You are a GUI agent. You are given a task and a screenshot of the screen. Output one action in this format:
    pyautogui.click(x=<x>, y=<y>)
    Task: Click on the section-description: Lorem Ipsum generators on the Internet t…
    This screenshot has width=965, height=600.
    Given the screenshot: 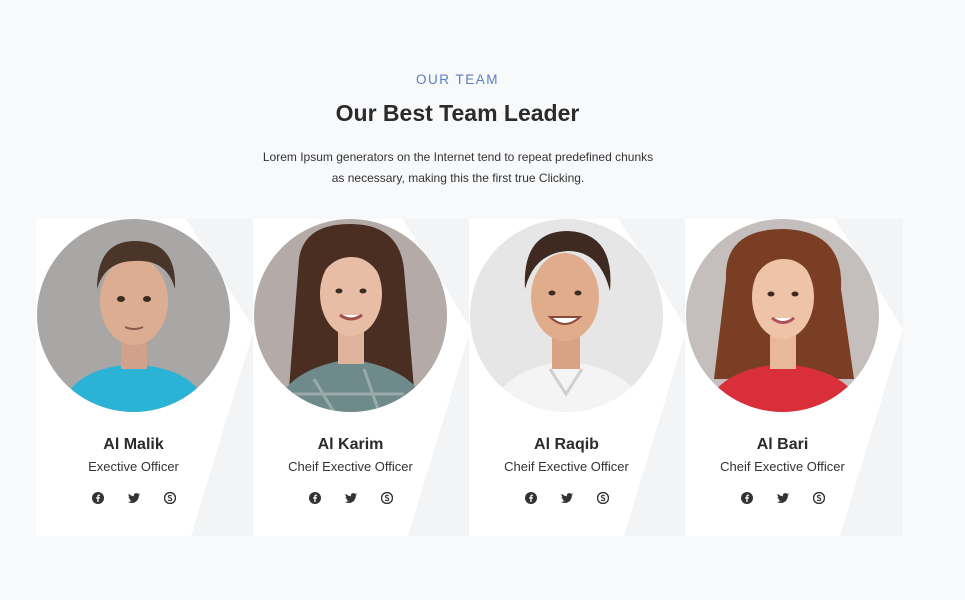 What is the action you would take?
    pyautogui.click(x=458, y=167)
    